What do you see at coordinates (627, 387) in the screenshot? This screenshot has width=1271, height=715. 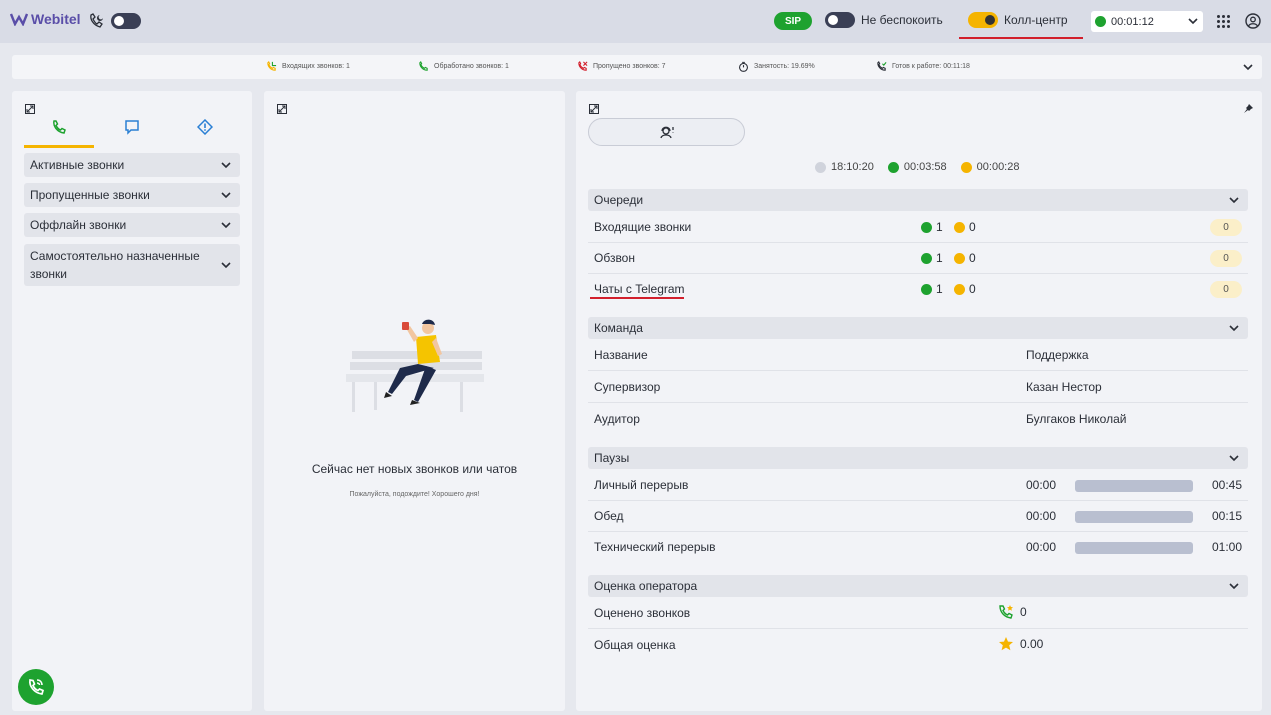 I see `team-label: Супервизор` at bounding box center [627, 387].